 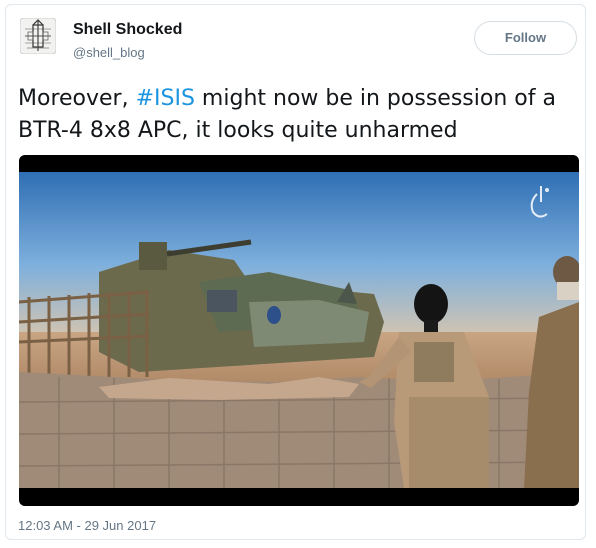 I want to click on rocket-sketch-avatar-icon, so click(x=38, y=36).